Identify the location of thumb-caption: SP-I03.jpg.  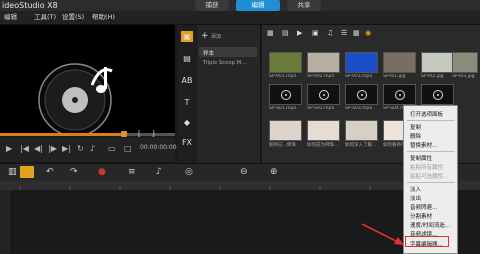
(463, 76).